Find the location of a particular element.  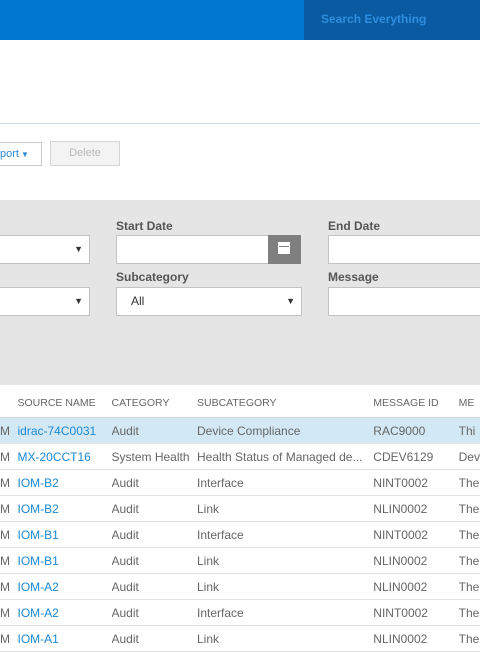

table-row: M IOM-B1 Audit Interface NINT0002 The is located at coordinates (240, 534).